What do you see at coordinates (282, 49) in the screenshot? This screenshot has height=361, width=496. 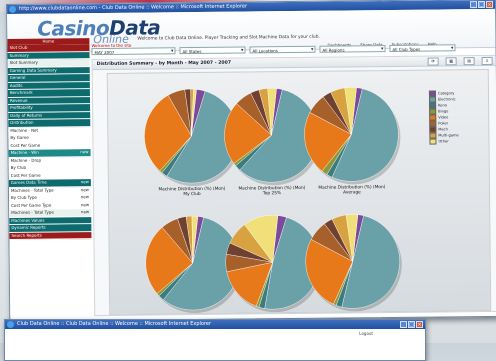 I see `filter-select: All Locations` at bounding box center [282, 49].